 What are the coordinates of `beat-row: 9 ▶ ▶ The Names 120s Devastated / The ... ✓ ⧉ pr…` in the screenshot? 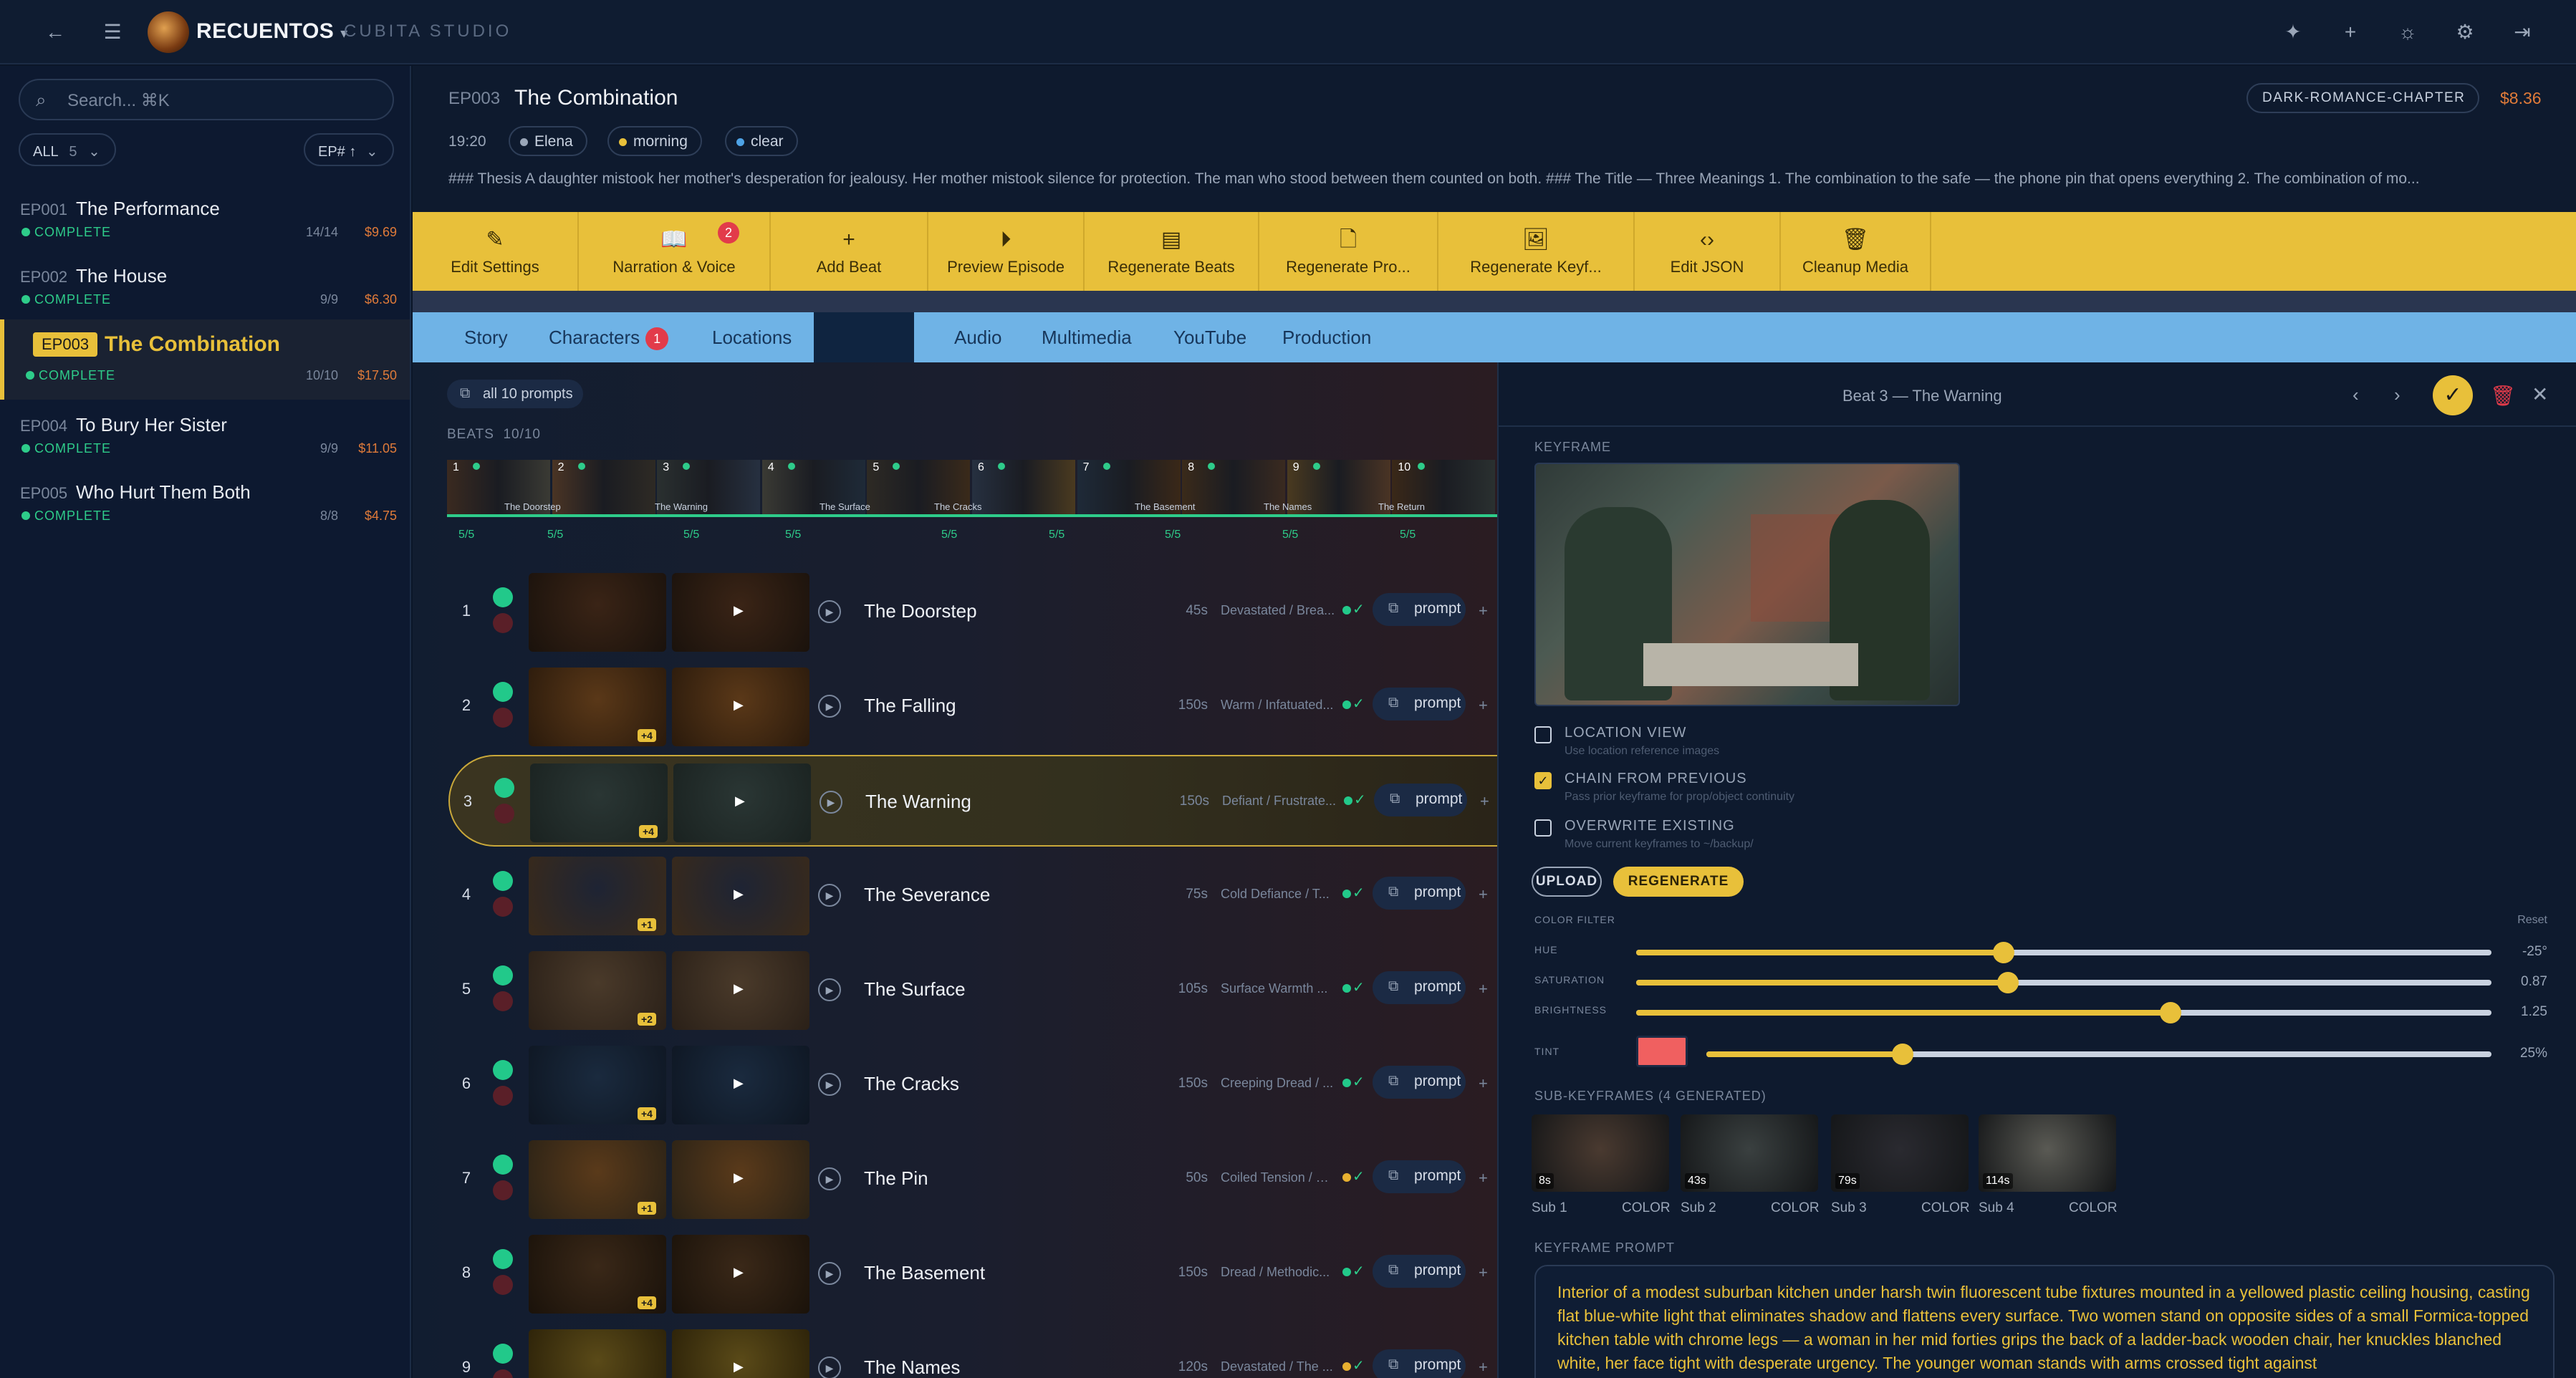 It's located at (972, 1350).